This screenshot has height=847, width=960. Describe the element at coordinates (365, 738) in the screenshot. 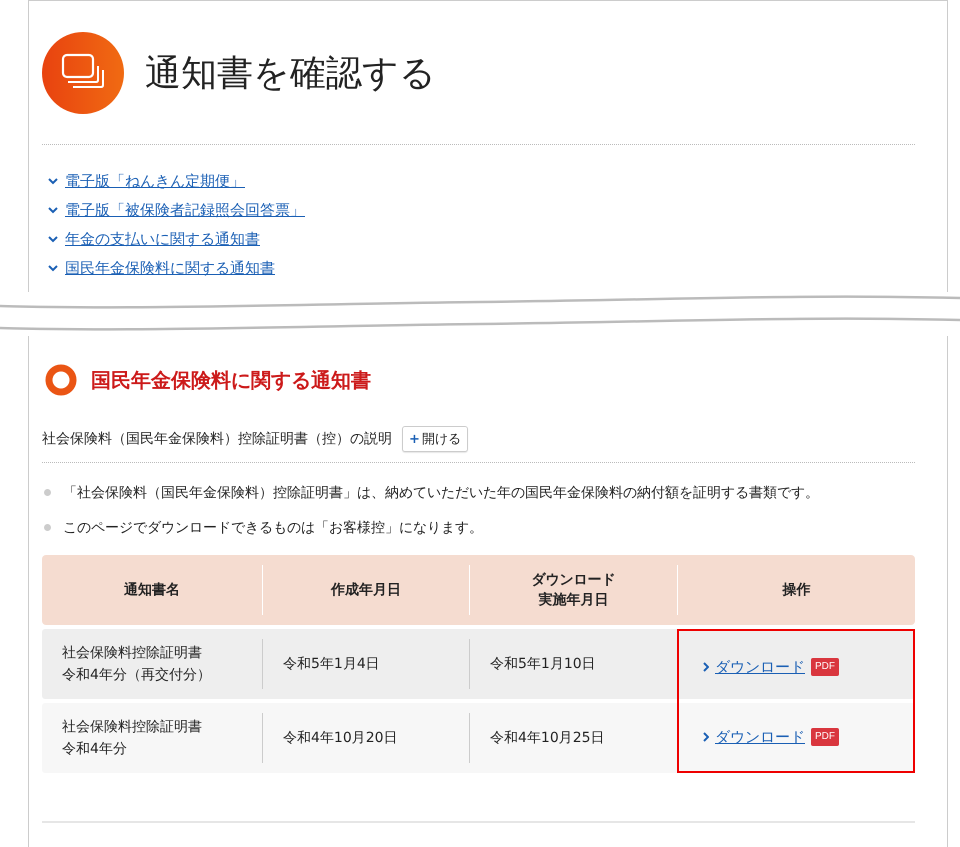

I see `table-cell: 令和4年10月20日` at that location.